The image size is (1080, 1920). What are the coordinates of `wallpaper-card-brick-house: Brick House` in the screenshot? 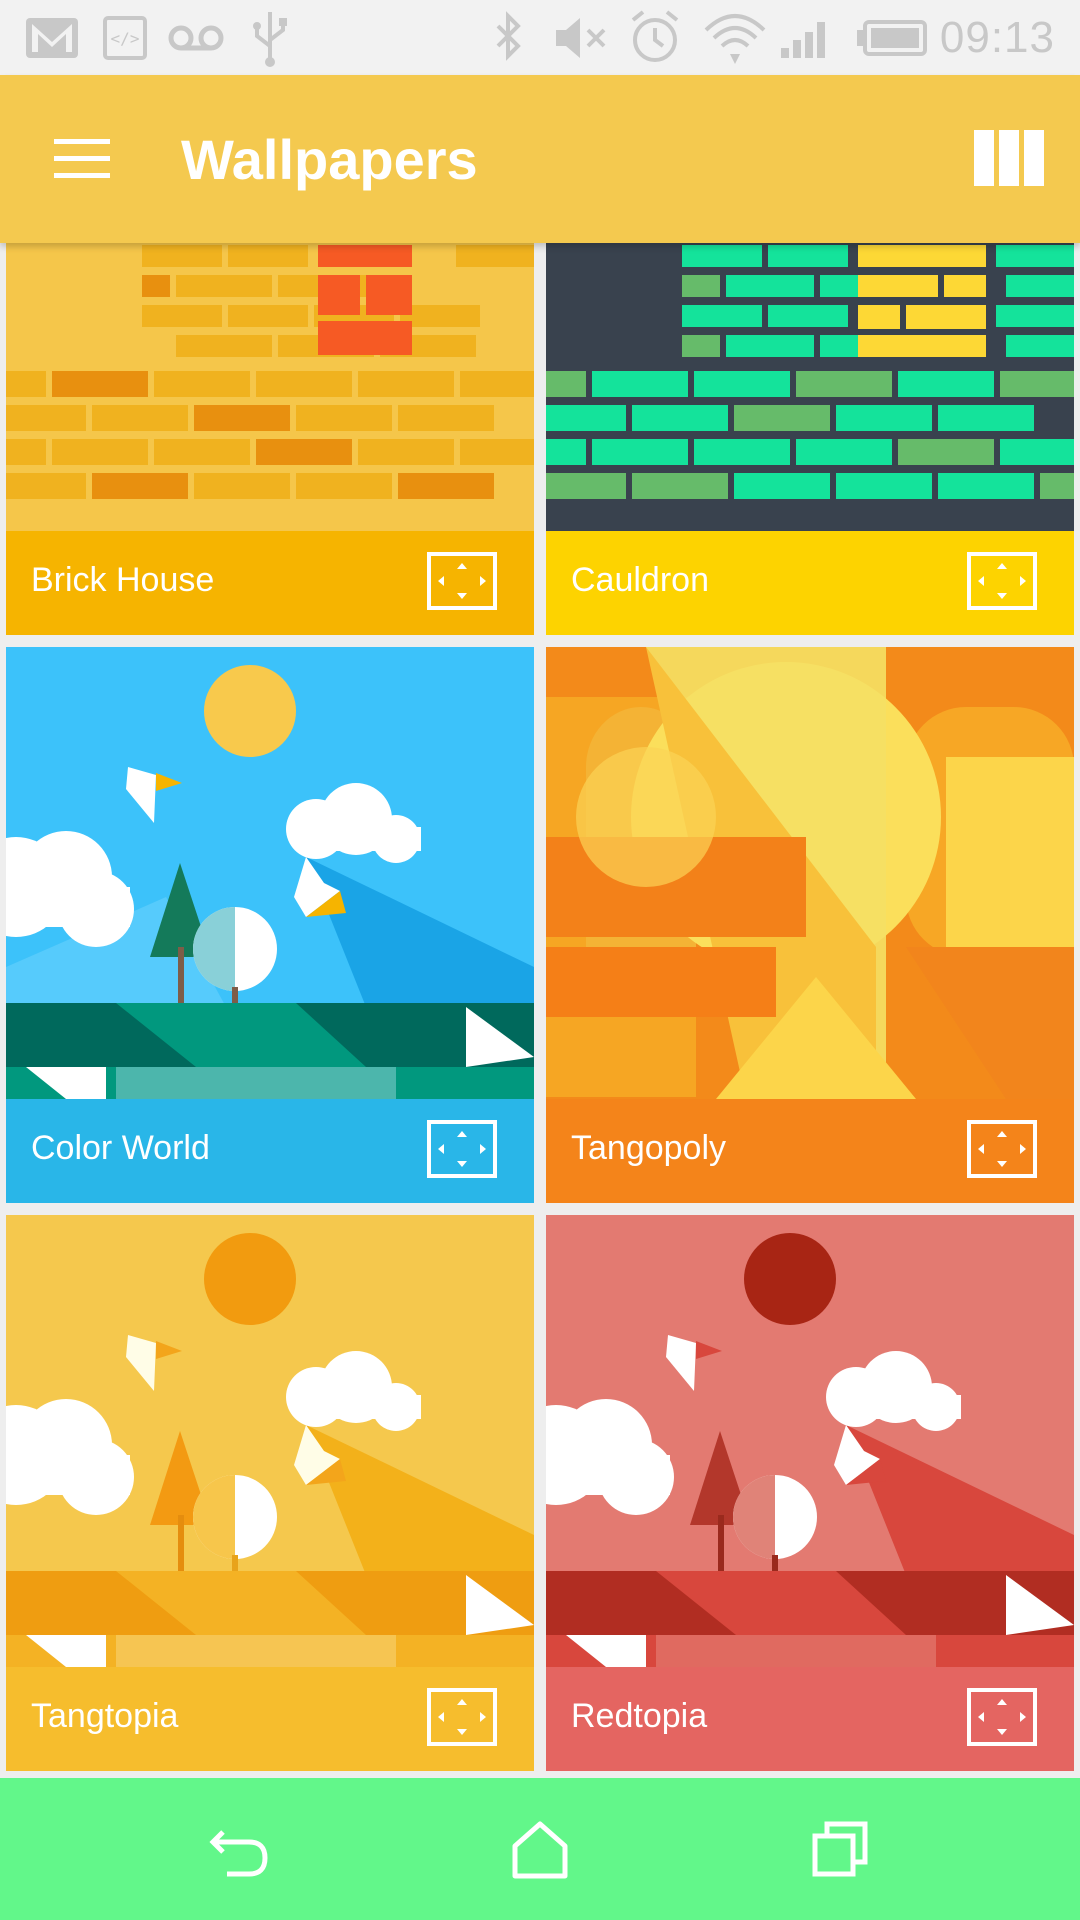 It's located at (270, 439).